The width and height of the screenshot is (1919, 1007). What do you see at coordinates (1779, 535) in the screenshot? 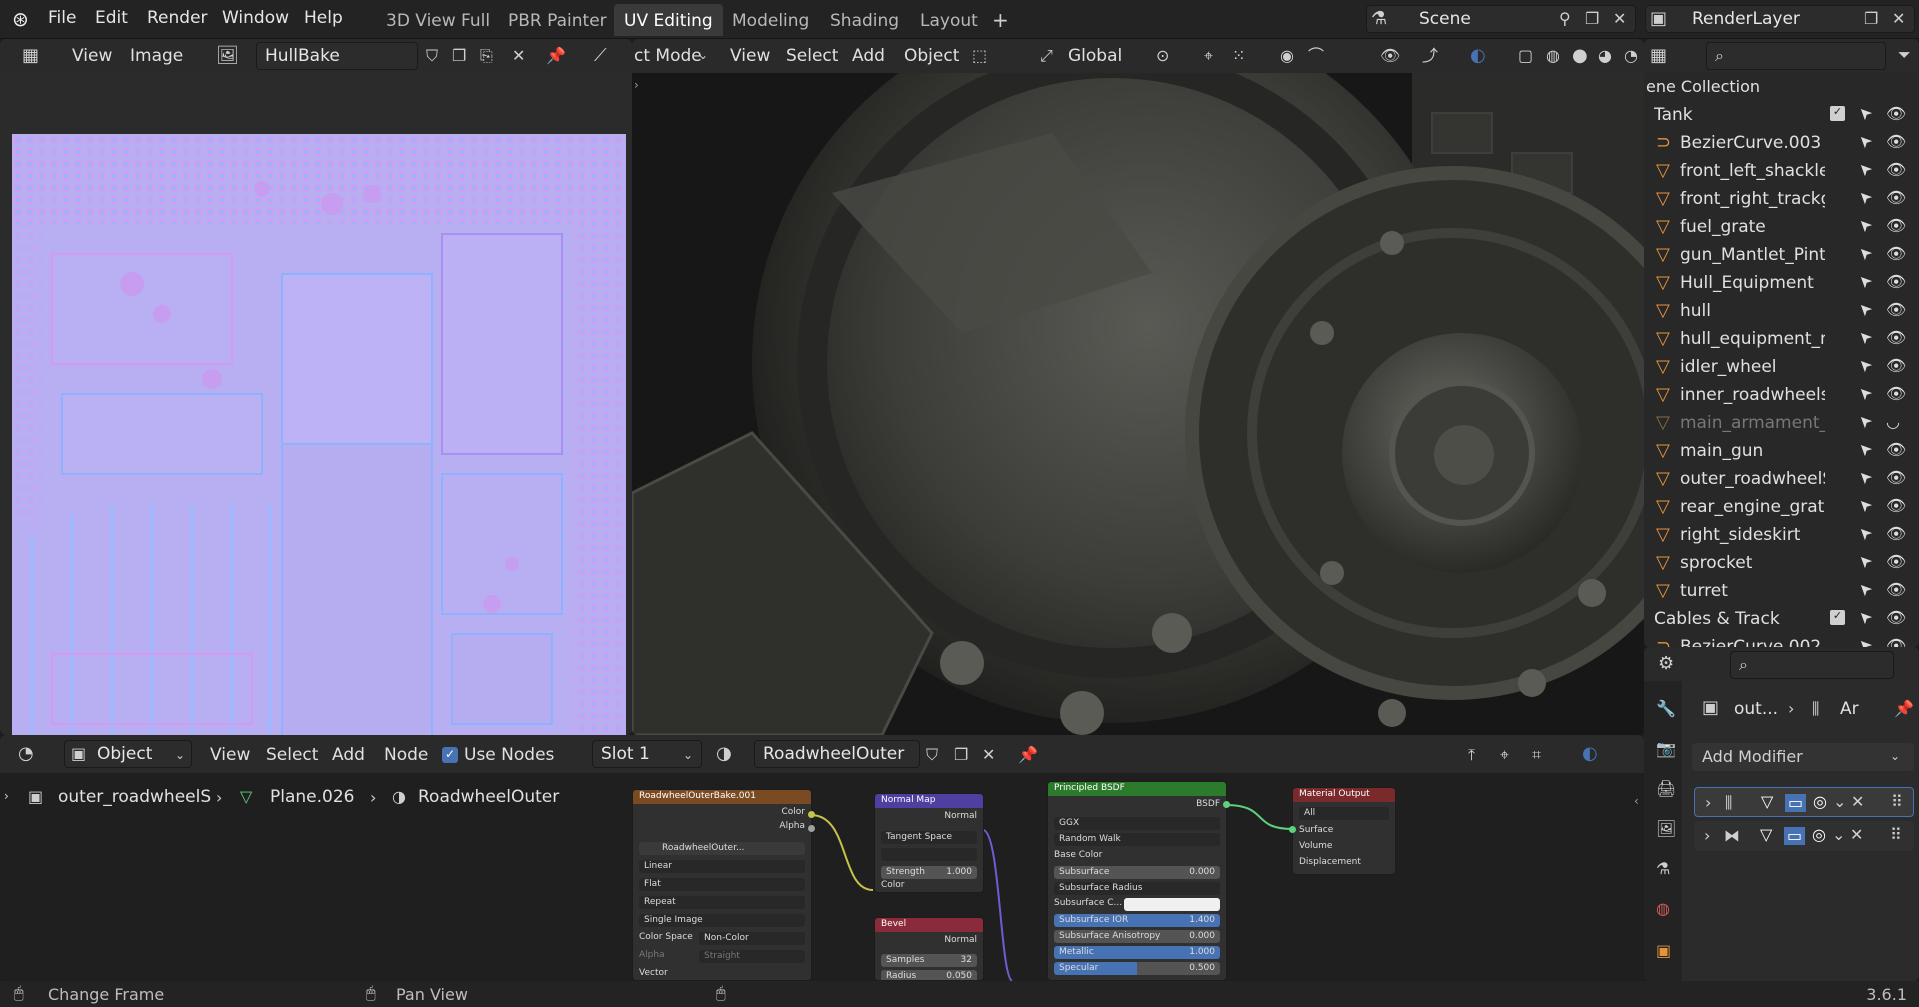
I see `outliner-row: ▽ right_sideskirt ➤ 👁` at bounding box center [1779, 535].